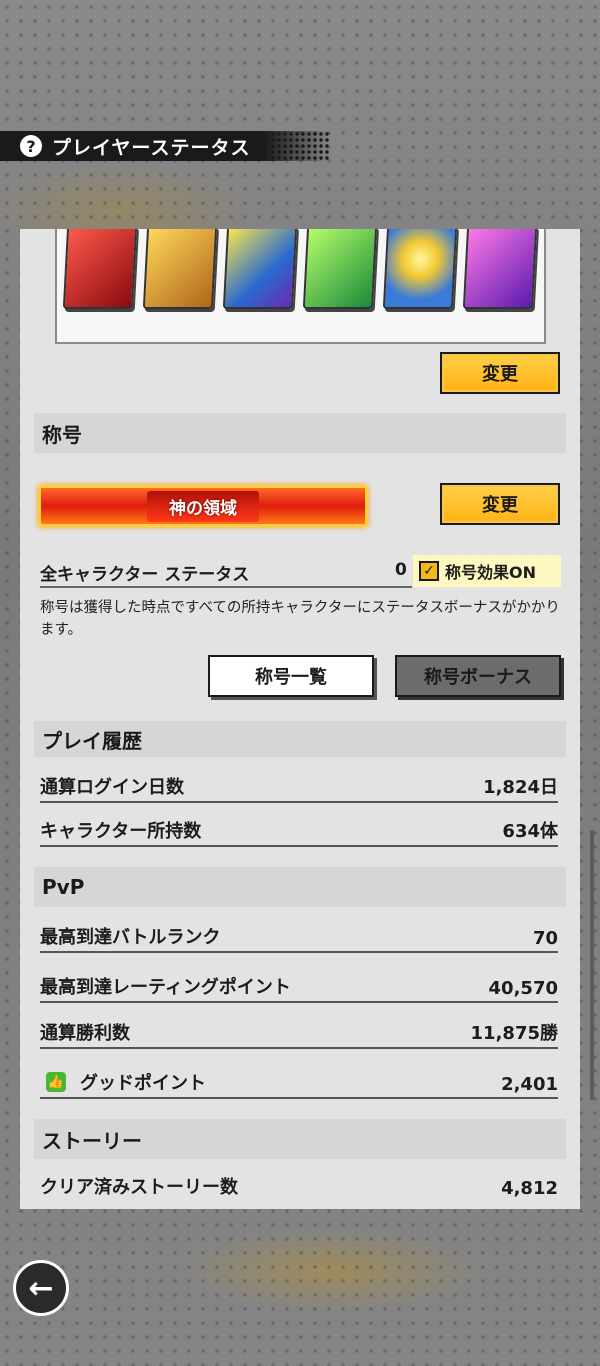 The width and height of the screenshot is (600, 1366). I want to click on title-effect-toggle: ✓ 称号効果ON, so click(487, 571).